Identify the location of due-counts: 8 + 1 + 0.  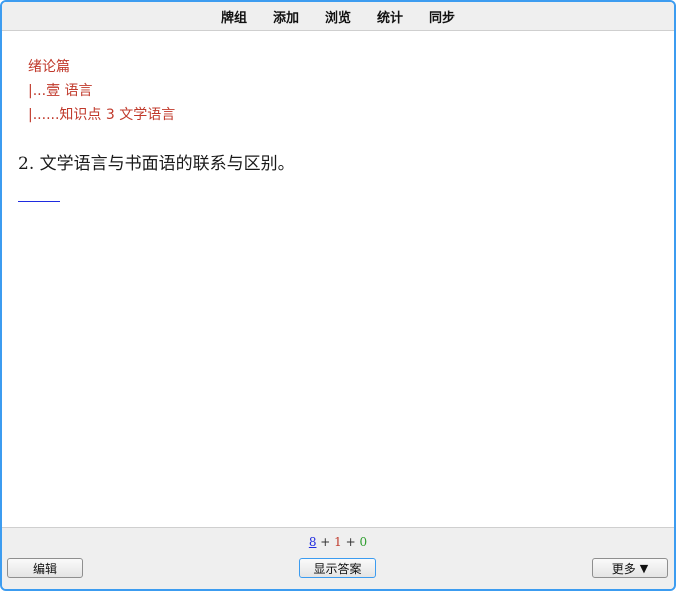
(338, 542).